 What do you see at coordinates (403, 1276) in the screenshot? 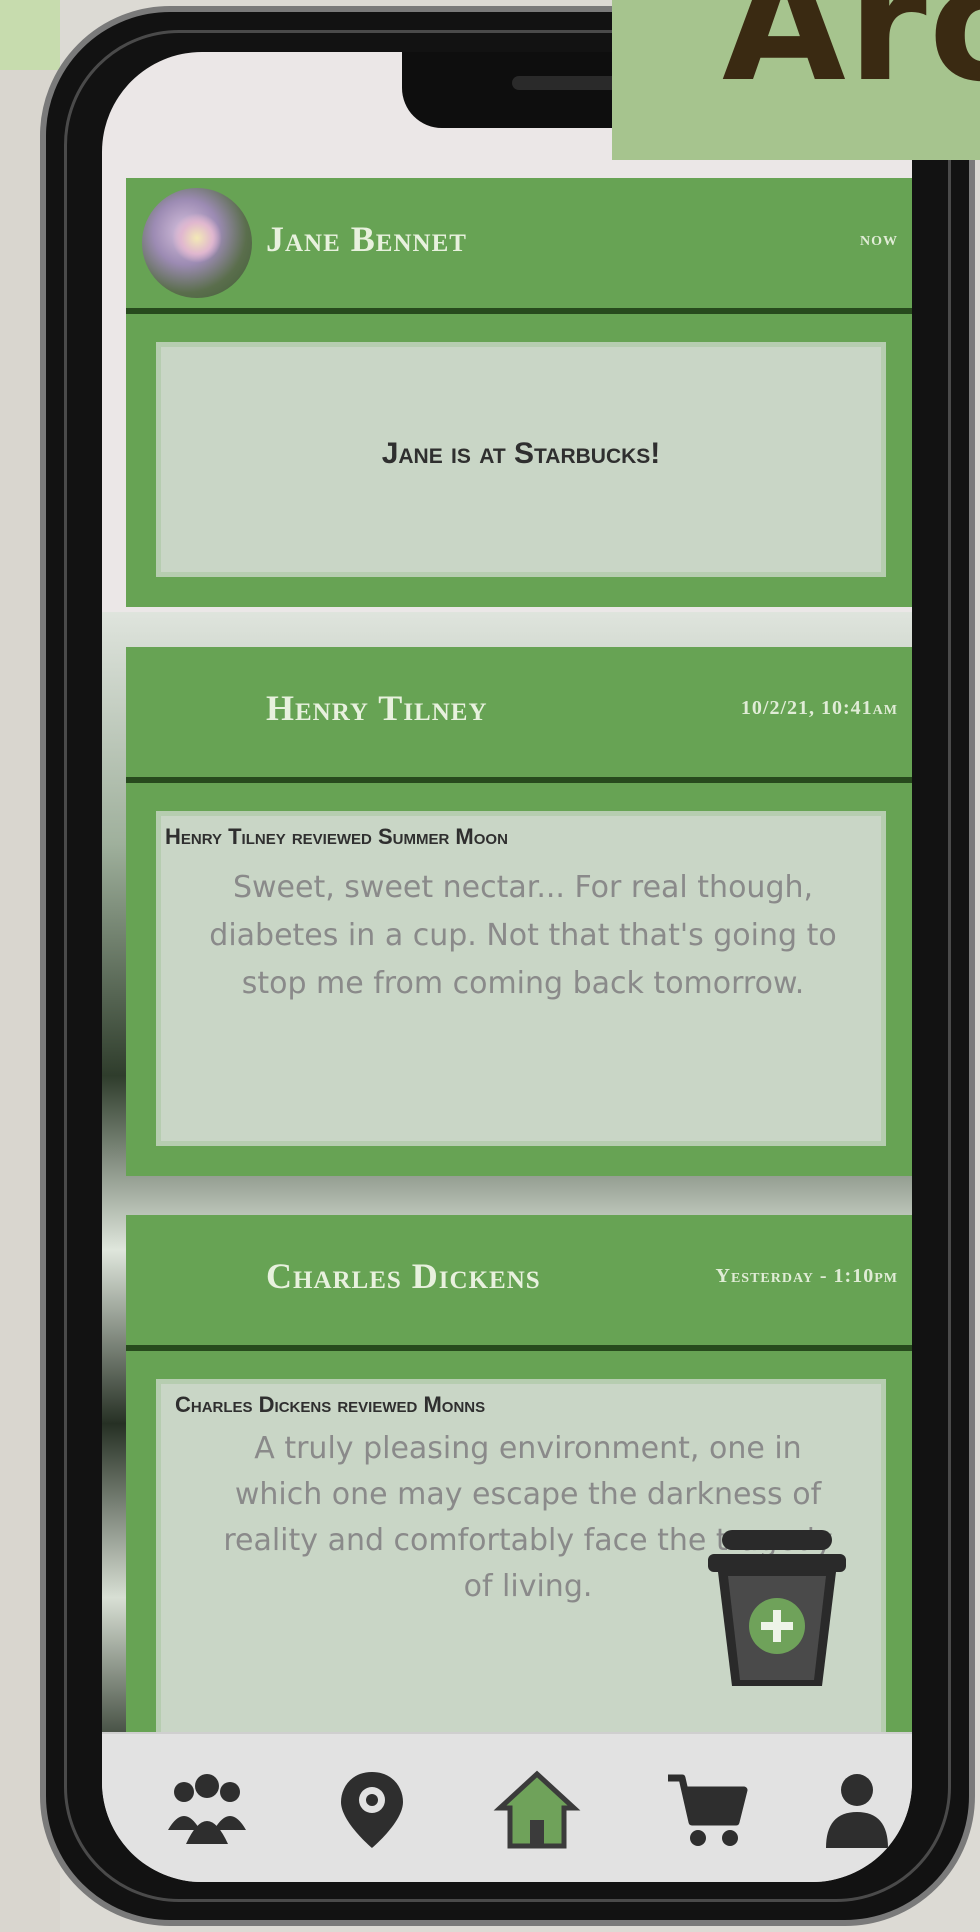
I see `user-name: Charles Dickens` at bounding box center [403, 1276].